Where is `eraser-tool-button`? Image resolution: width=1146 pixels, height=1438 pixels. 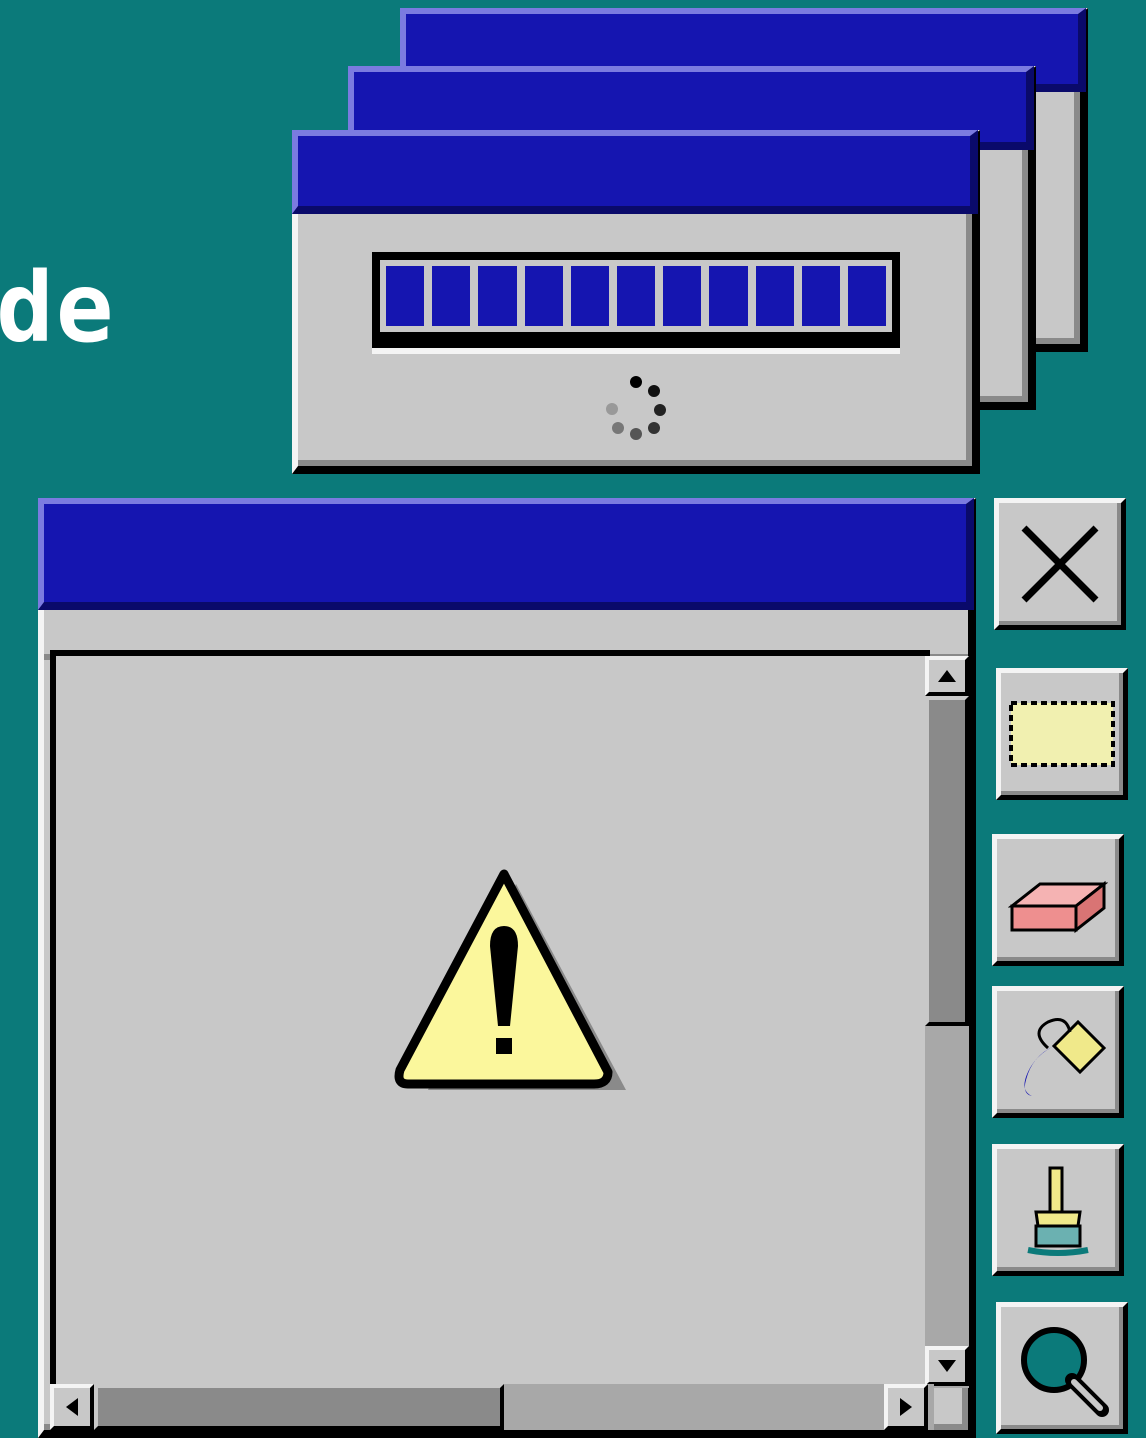 eraser-tool-button is located at coordinates (1058, 900).